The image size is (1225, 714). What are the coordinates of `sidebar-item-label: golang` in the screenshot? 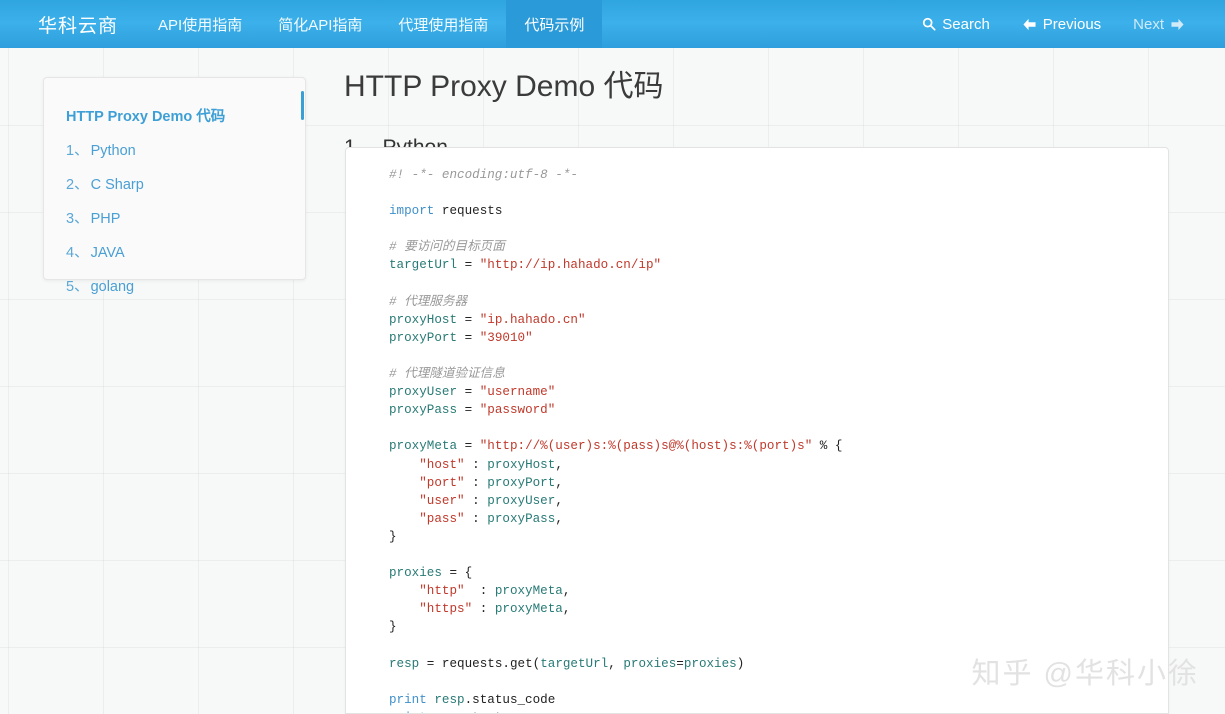 It's located at (112, 286).